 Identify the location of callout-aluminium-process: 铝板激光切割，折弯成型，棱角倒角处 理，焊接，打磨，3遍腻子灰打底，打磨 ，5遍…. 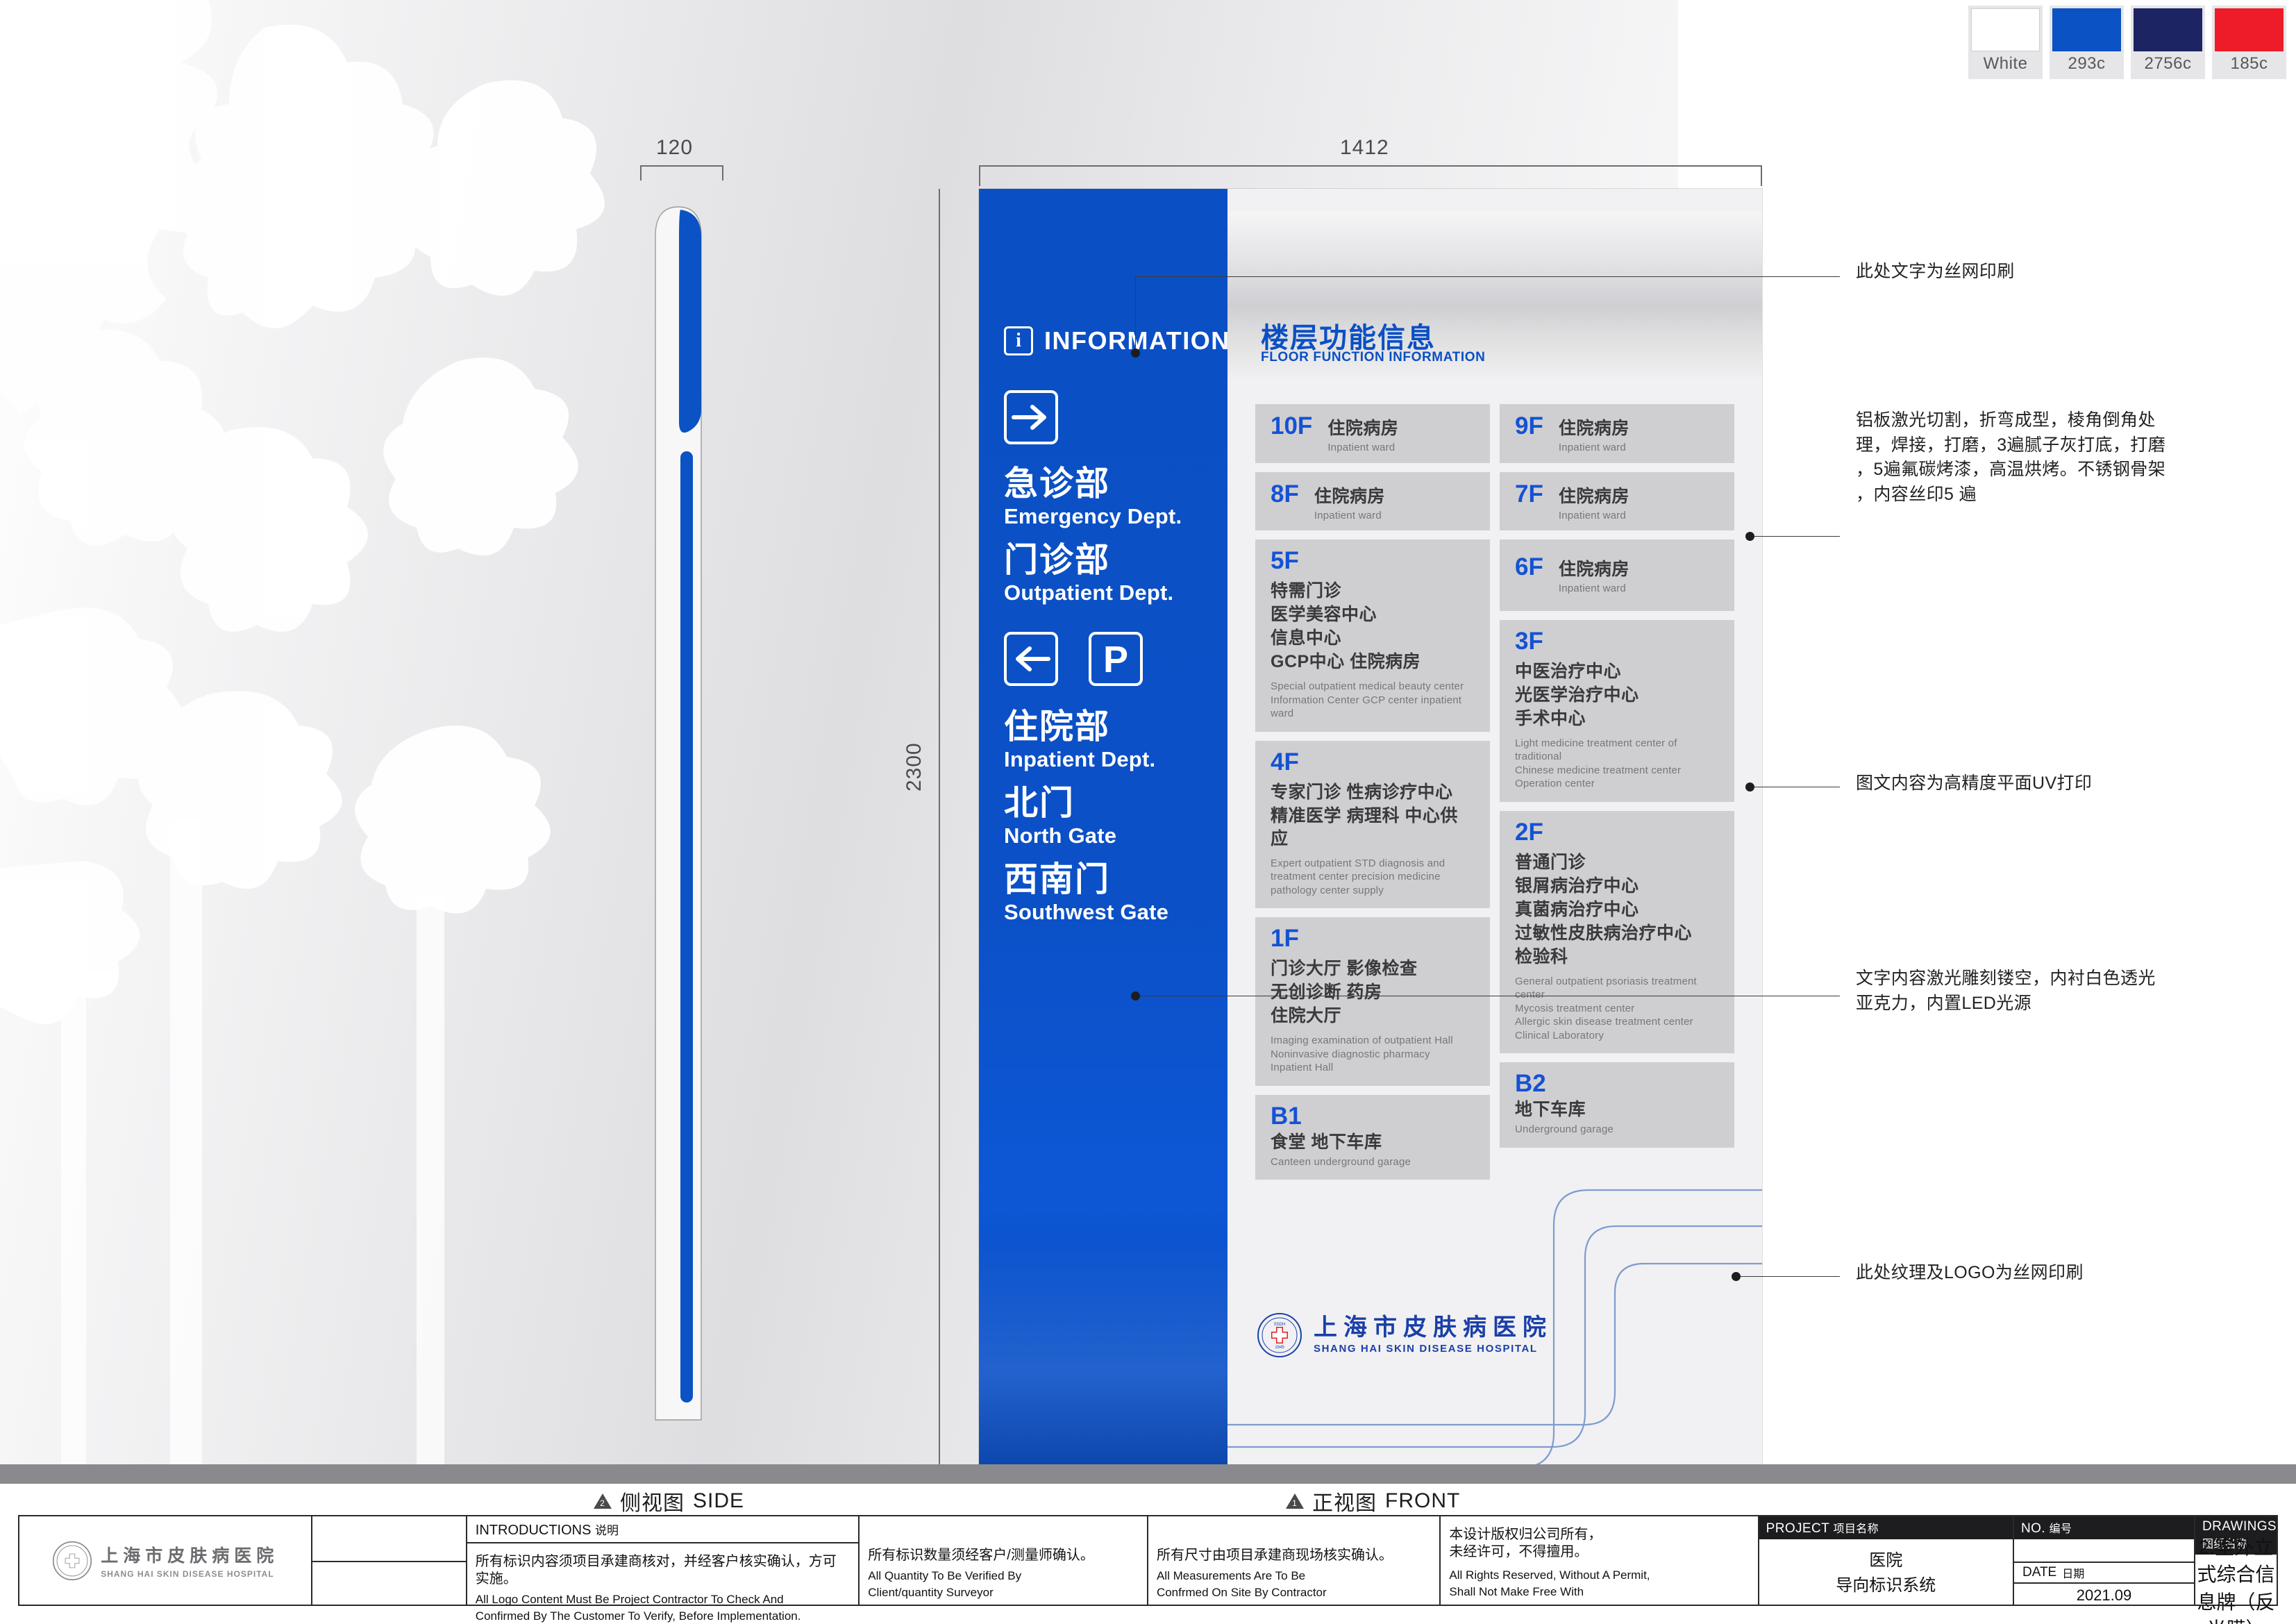
(2040, 457).